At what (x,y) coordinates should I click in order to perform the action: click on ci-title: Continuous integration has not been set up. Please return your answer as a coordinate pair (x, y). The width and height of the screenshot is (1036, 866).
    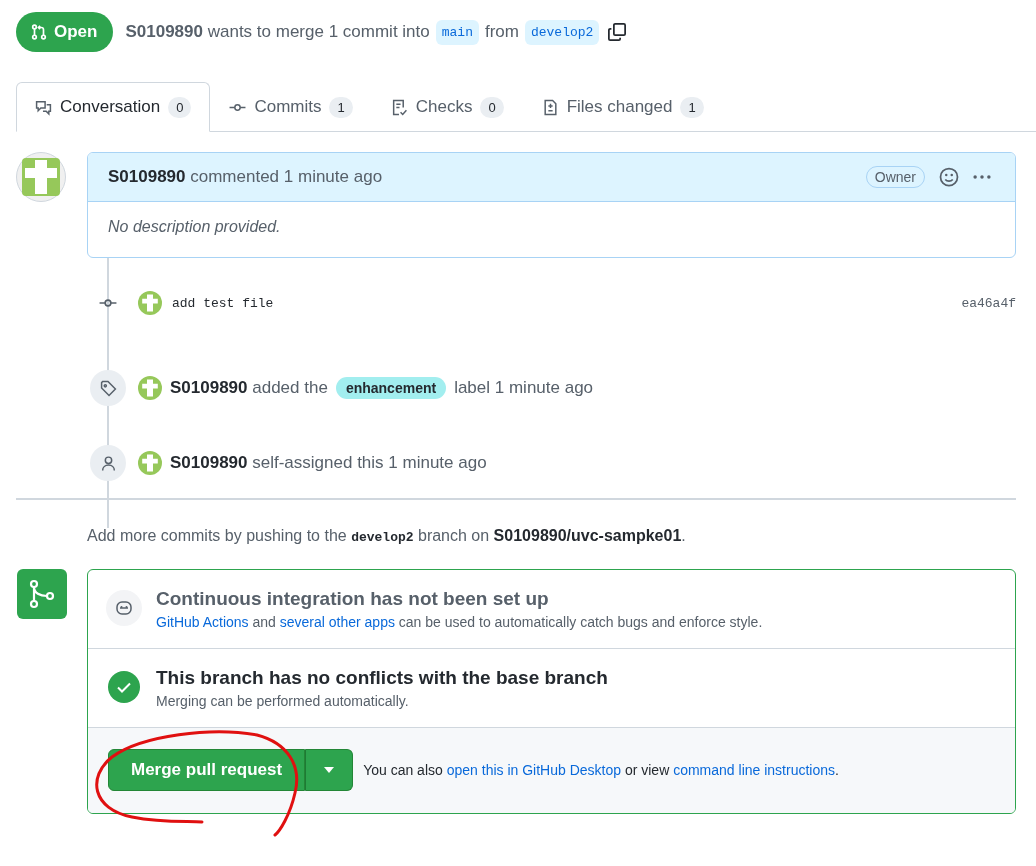
    Looking at the image, I should click on (353, 599).